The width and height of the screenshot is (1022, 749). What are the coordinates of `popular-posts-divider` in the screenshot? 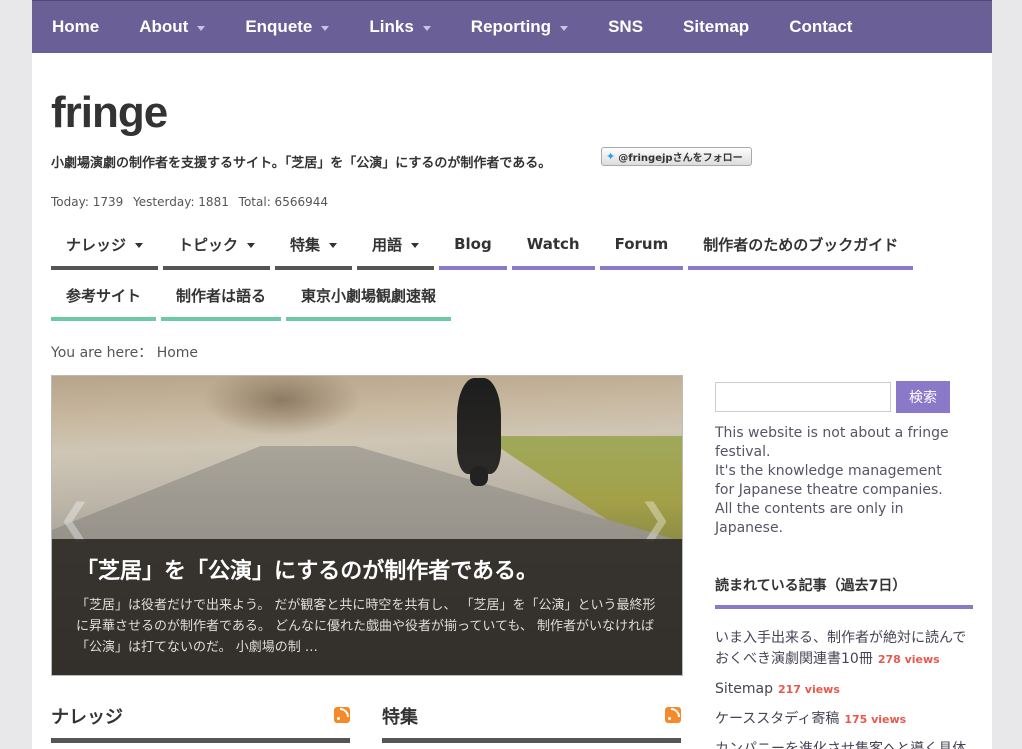 It's located at (844, 607).